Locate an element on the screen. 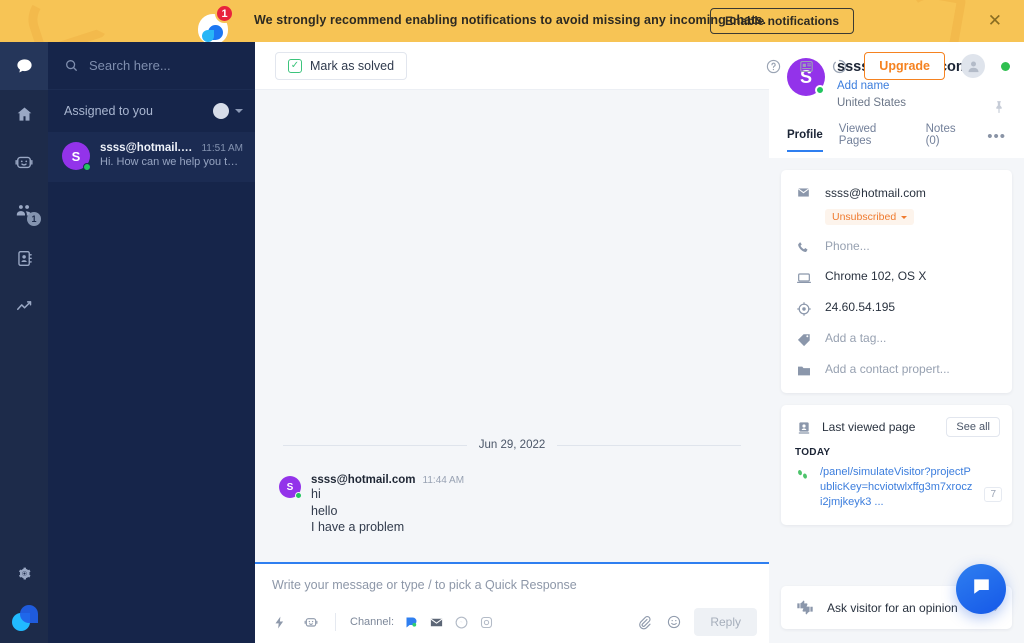 This screenshot has width=1024, height=643. sidebar-item-analytics is located at coordinates (24, 306).